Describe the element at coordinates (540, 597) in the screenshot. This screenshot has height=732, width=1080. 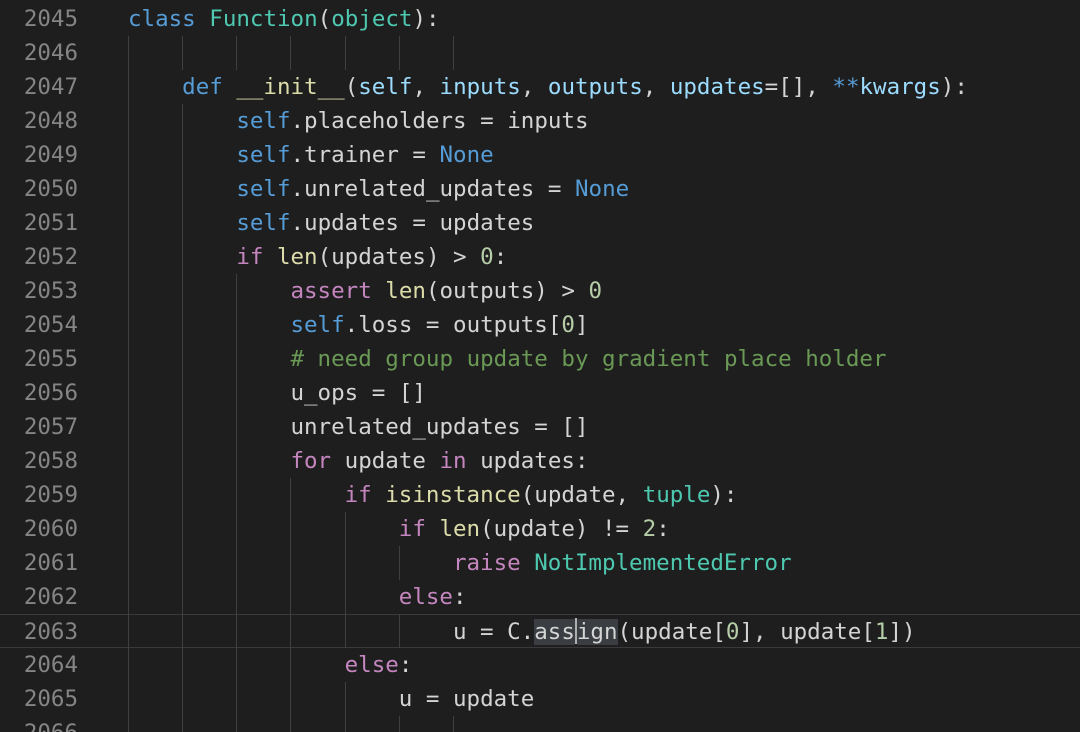
I see `code-line: 2062 else:` at that location.